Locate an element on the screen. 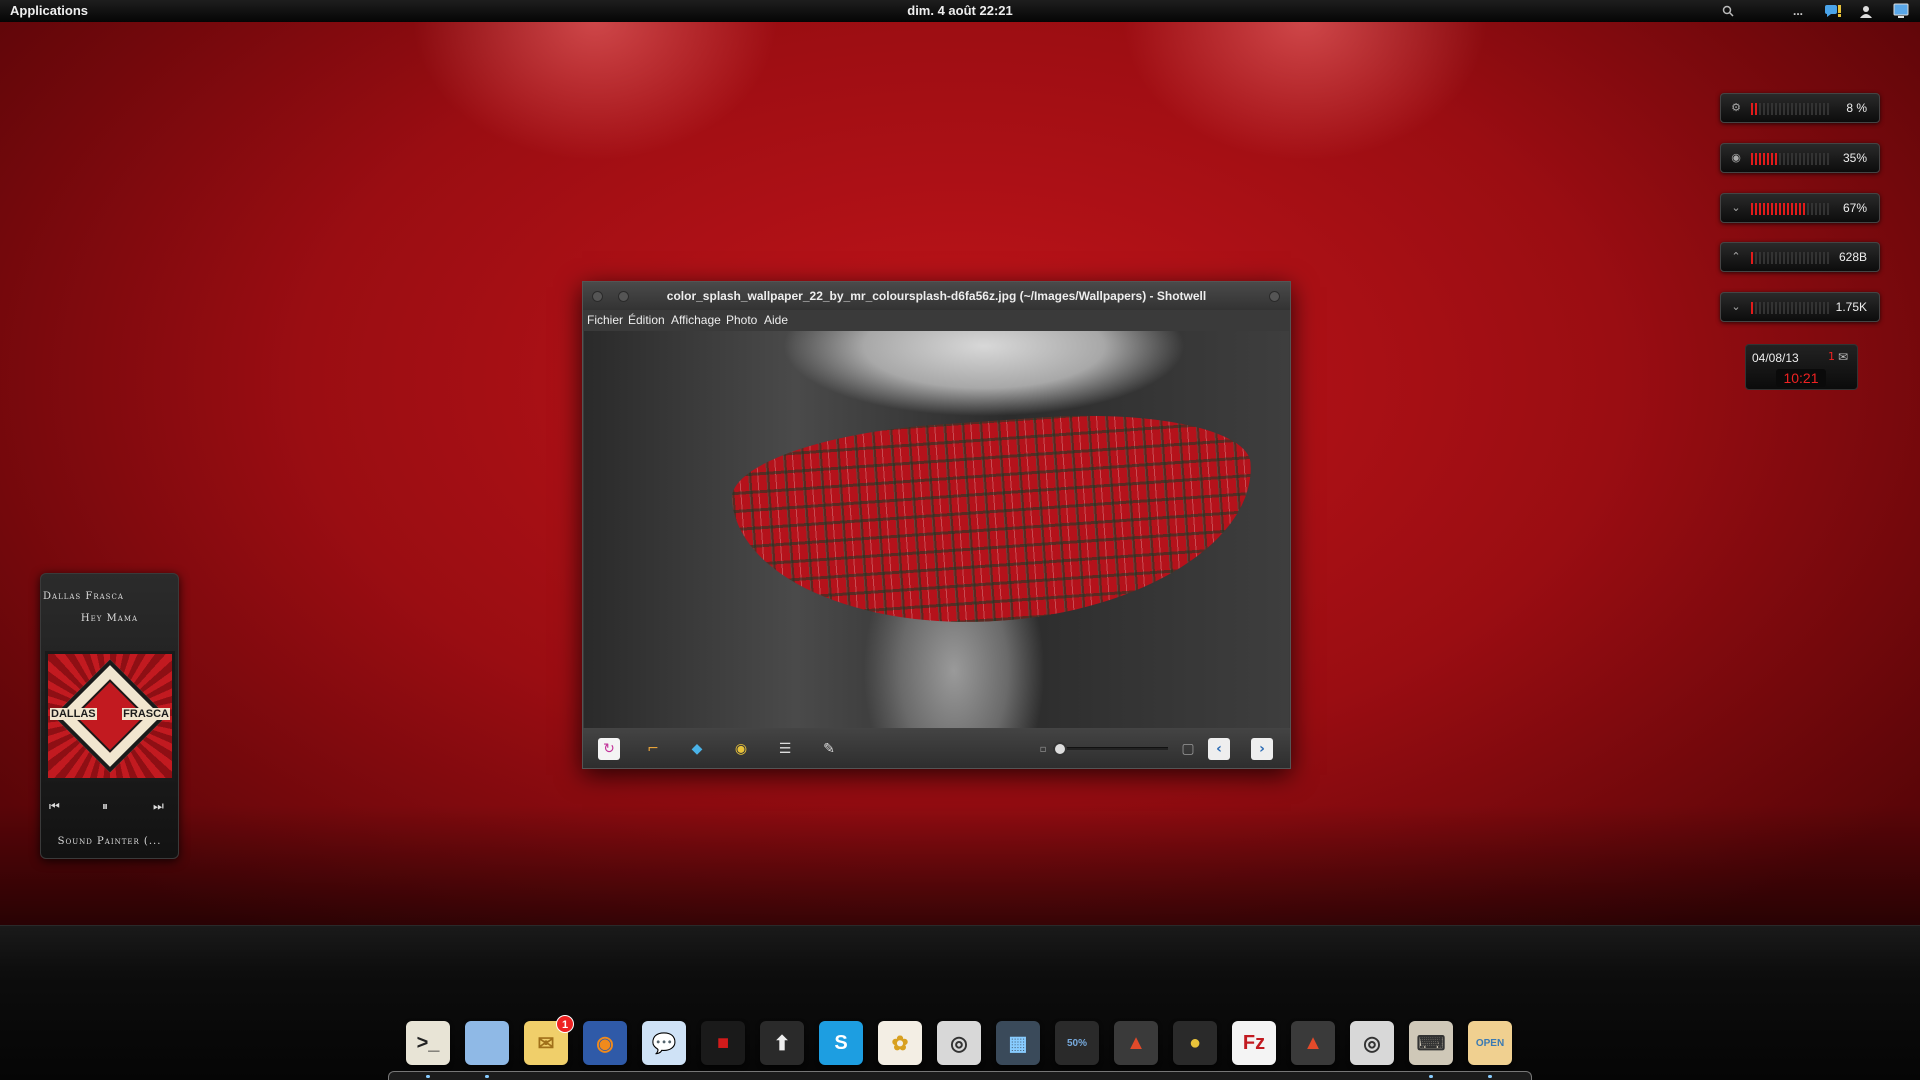  stats-icon: ▲ is located at coordinates (1136, 1042).